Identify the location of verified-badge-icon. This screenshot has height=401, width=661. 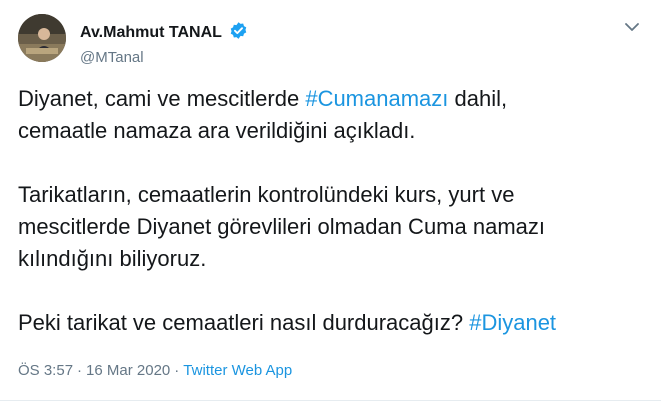
(238, 33).